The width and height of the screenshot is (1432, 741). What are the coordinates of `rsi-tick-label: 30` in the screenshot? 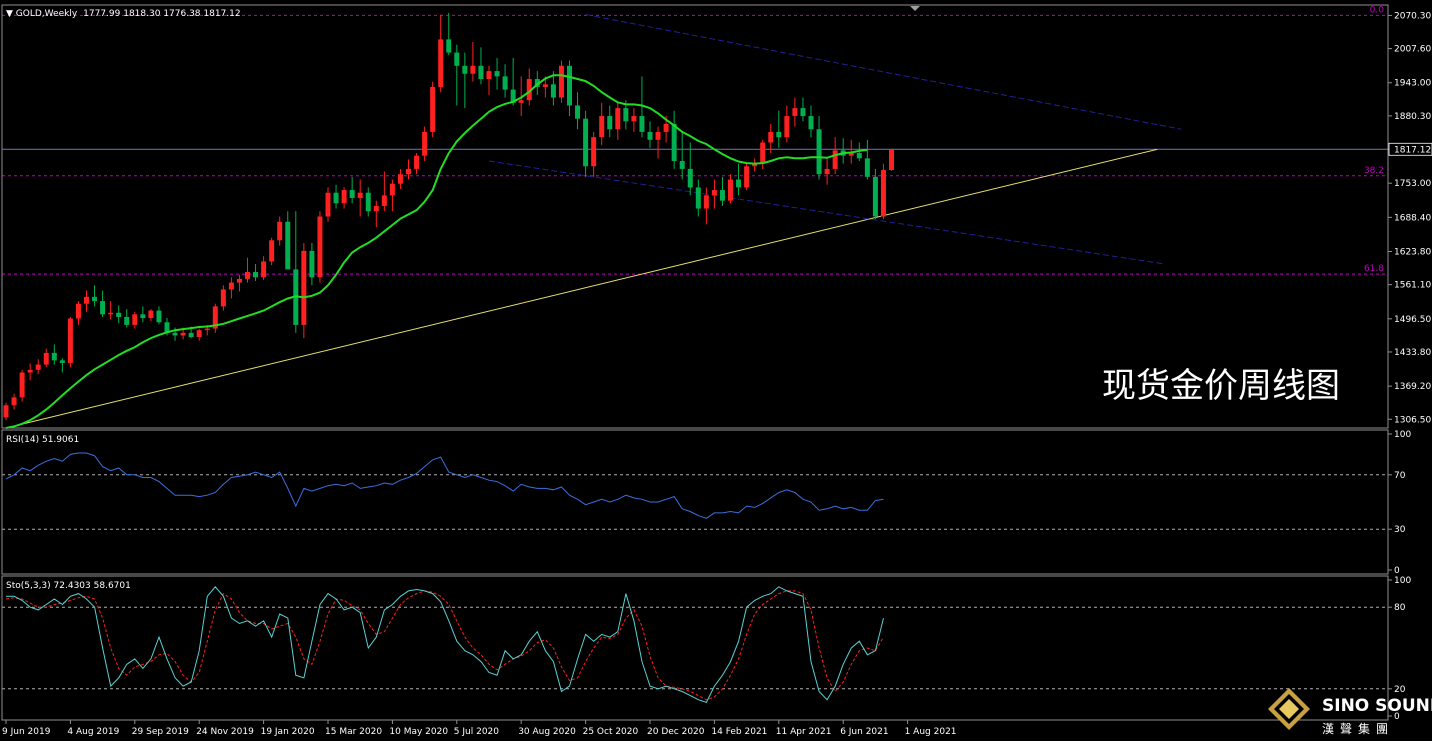 It's located at (1400, 530).